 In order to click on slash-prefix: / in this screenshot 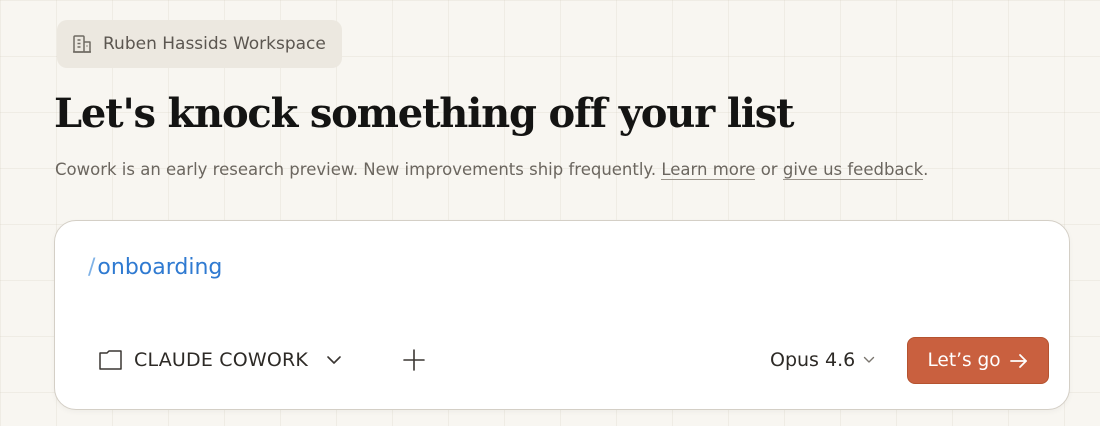, I will do `click(92, 267)`.